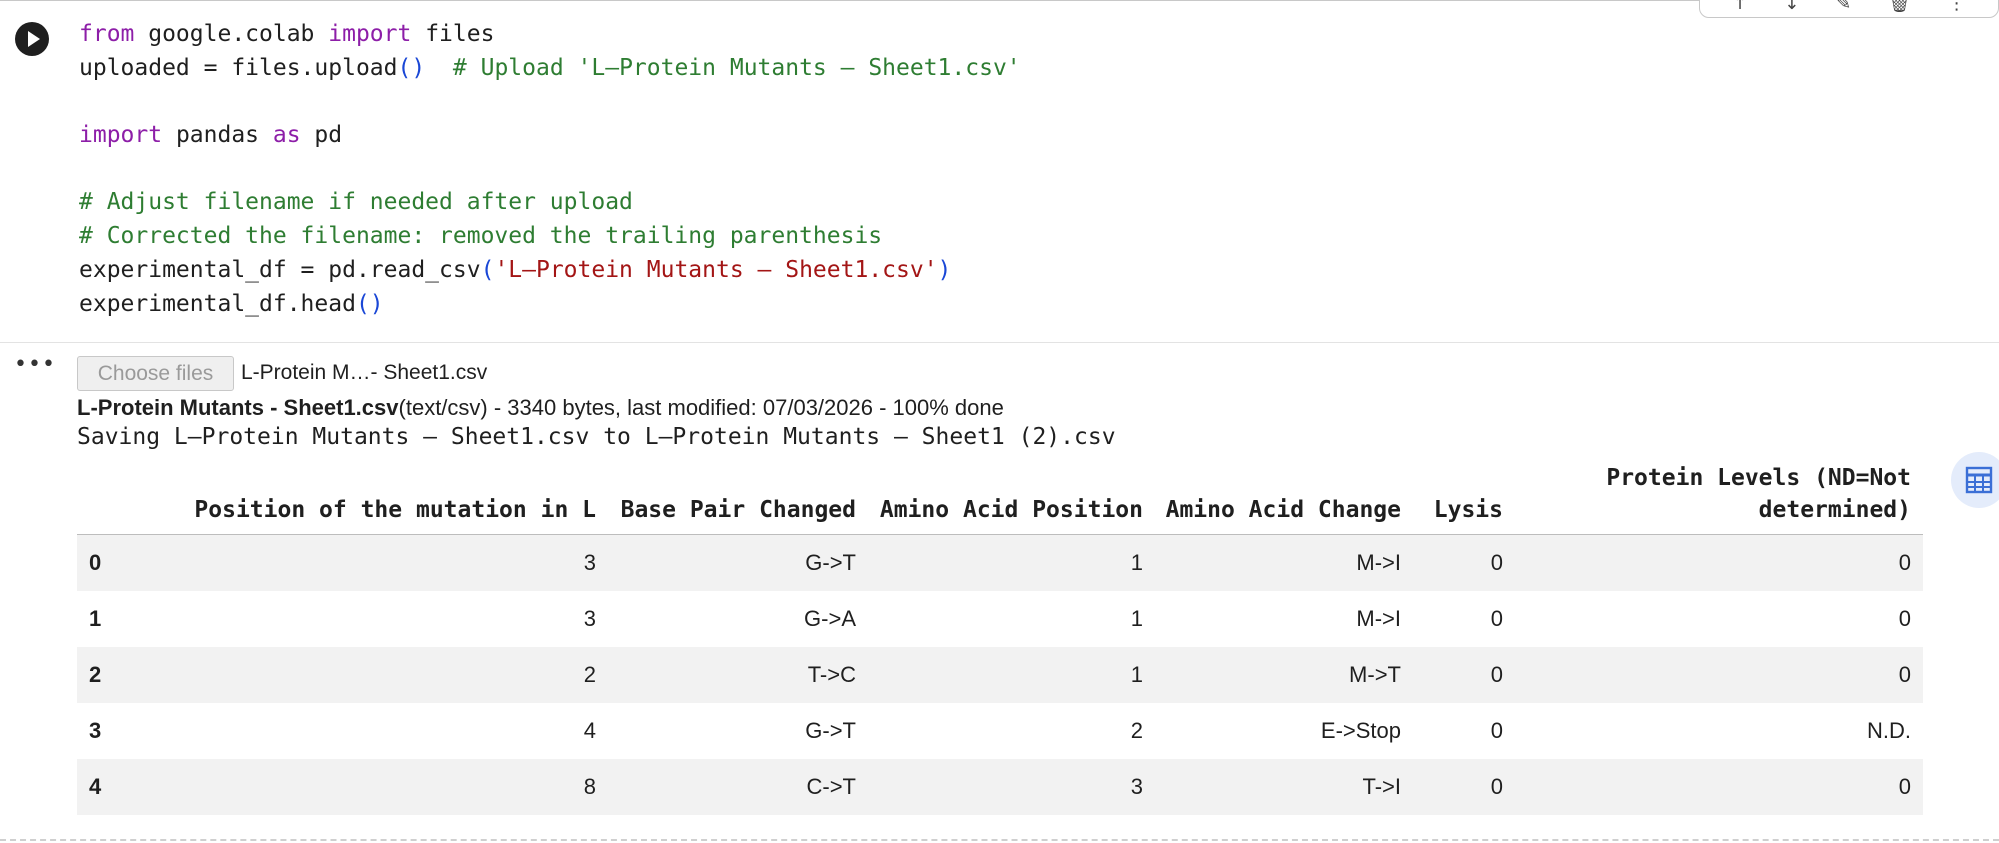 The image size is (1999, 843). I want to click on code-line: experimental_df.head(), so click(550, 305).